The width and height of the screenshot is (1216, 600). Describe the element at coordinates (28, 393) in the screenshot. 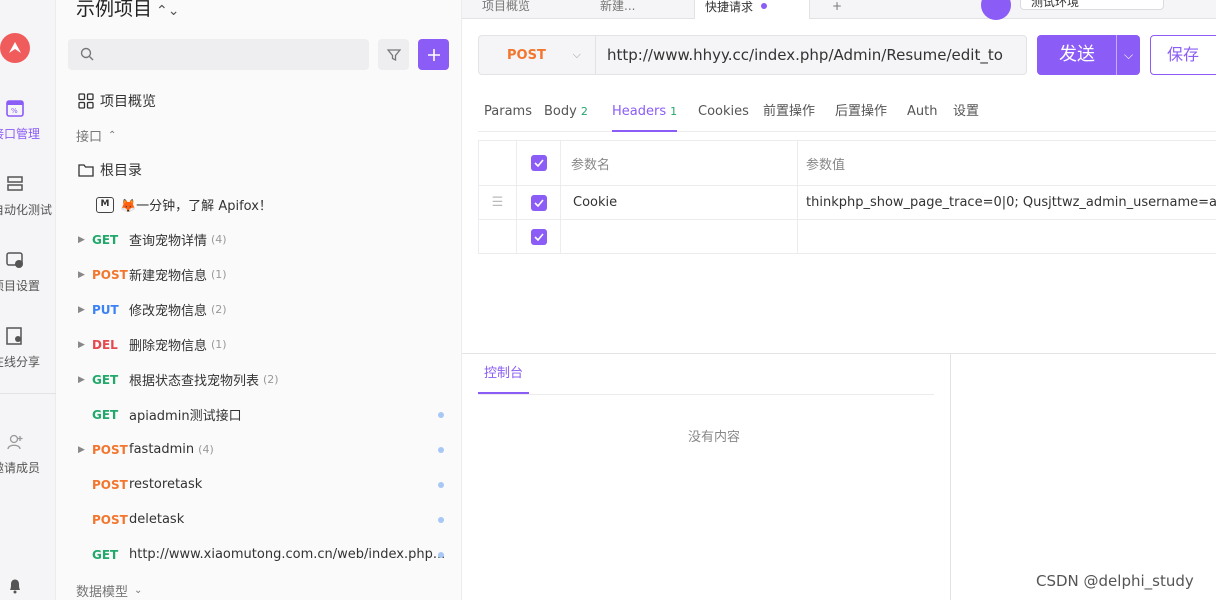

I see `rail-divider` at that location.